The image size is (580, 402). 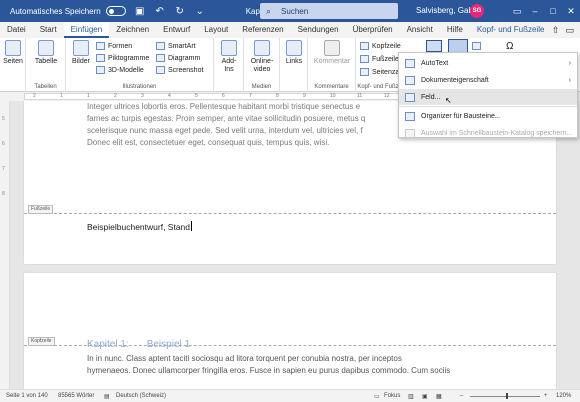 What do you see at coordinates (132, 30) in the screenshot?
I see `tab-zeichnen: Zeichnen` at bounding box center [132, 30].